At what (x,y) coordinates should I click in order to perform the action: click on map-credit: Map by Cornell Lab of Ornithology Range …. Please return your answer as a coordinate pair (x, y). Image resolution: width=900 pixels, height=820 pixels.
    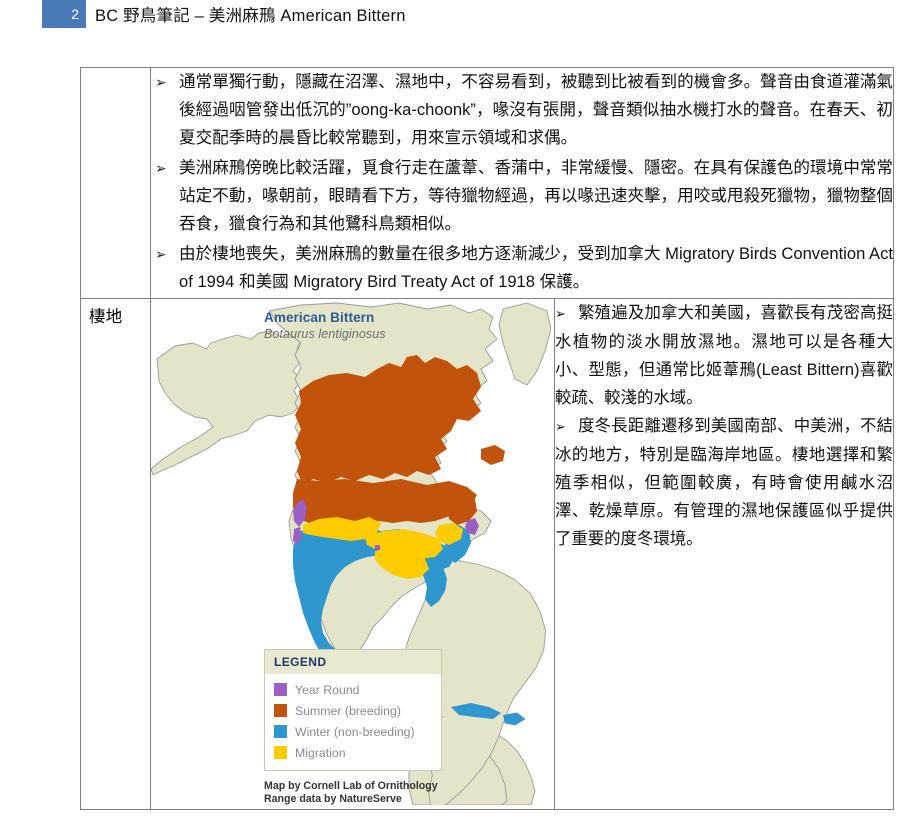
    Looking at the image, I should click on (351, 792).